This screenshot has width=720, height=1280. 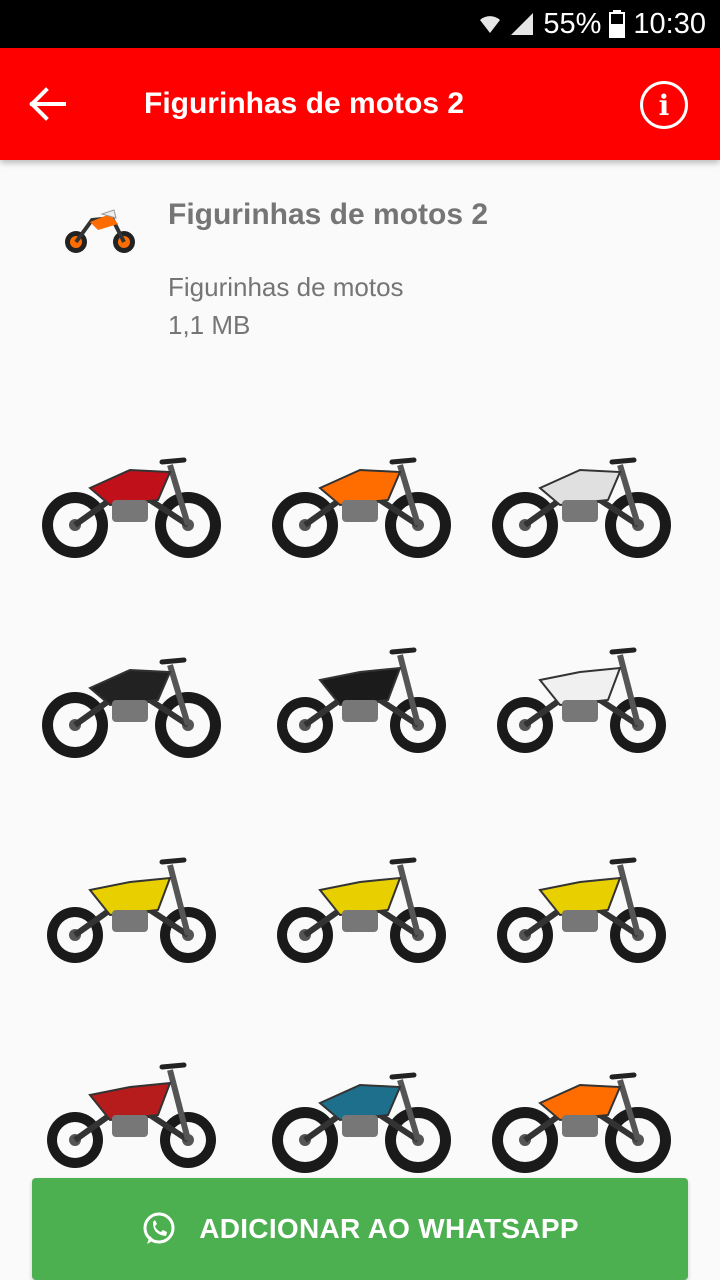 What do you see at coordinates (286, 287) in the screenshot?
I see `pack-publisher: Figurinhas de motos` at bounding box center [286, 287].